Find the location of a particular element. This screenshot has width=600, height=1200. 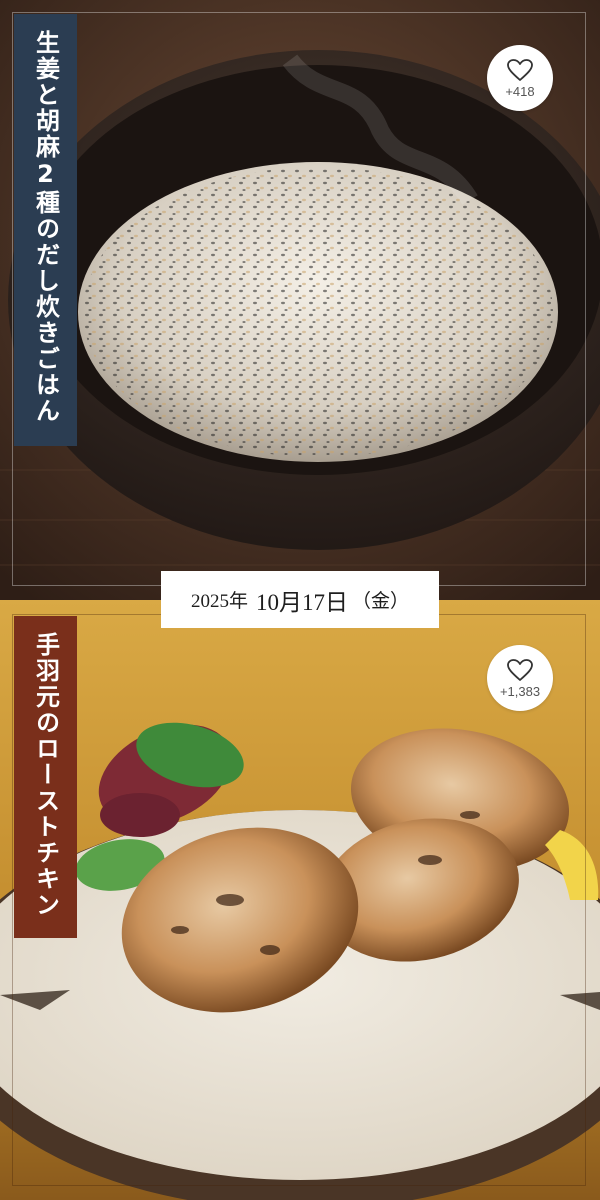

like-button: +418 is located at coordinates (520, 78).